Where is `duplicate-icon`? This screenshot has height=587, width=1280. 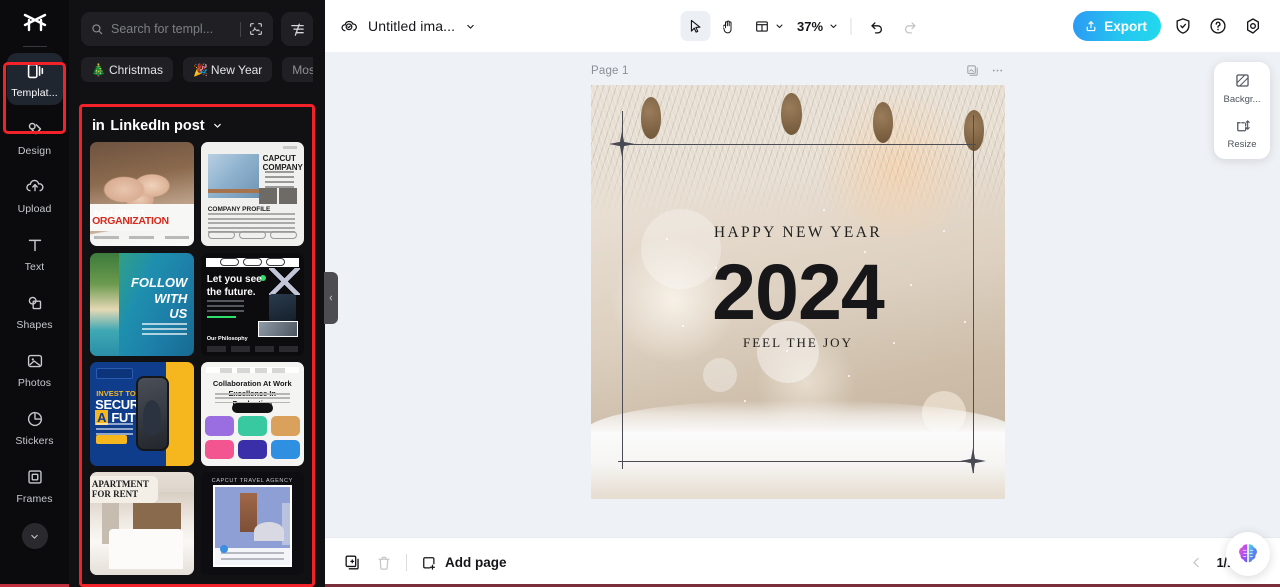 duplicate-icon is located at coordinates (352, 562).